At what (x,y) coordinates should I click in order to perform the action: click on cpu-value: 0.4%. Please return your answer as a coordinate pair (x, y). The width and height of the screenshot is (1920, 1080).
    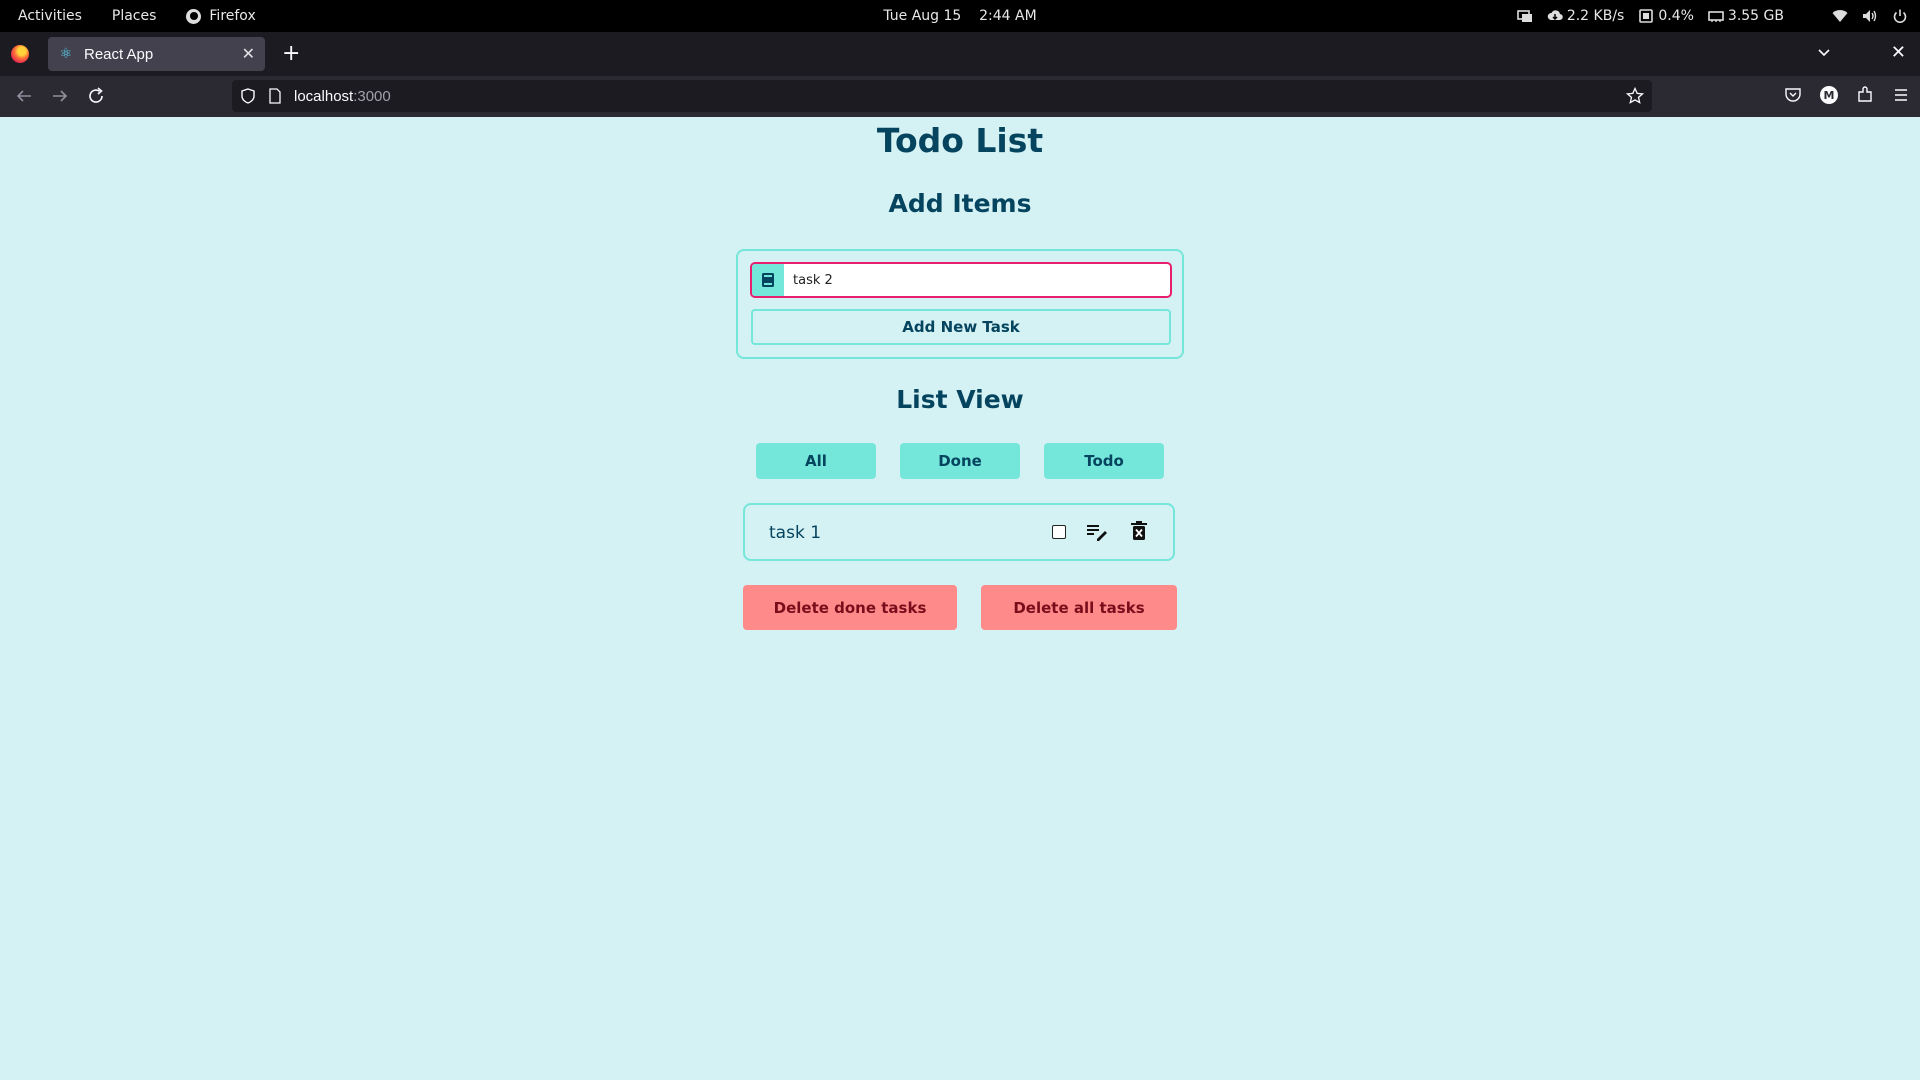
    Looking at the image, I should click on (1676, 16).